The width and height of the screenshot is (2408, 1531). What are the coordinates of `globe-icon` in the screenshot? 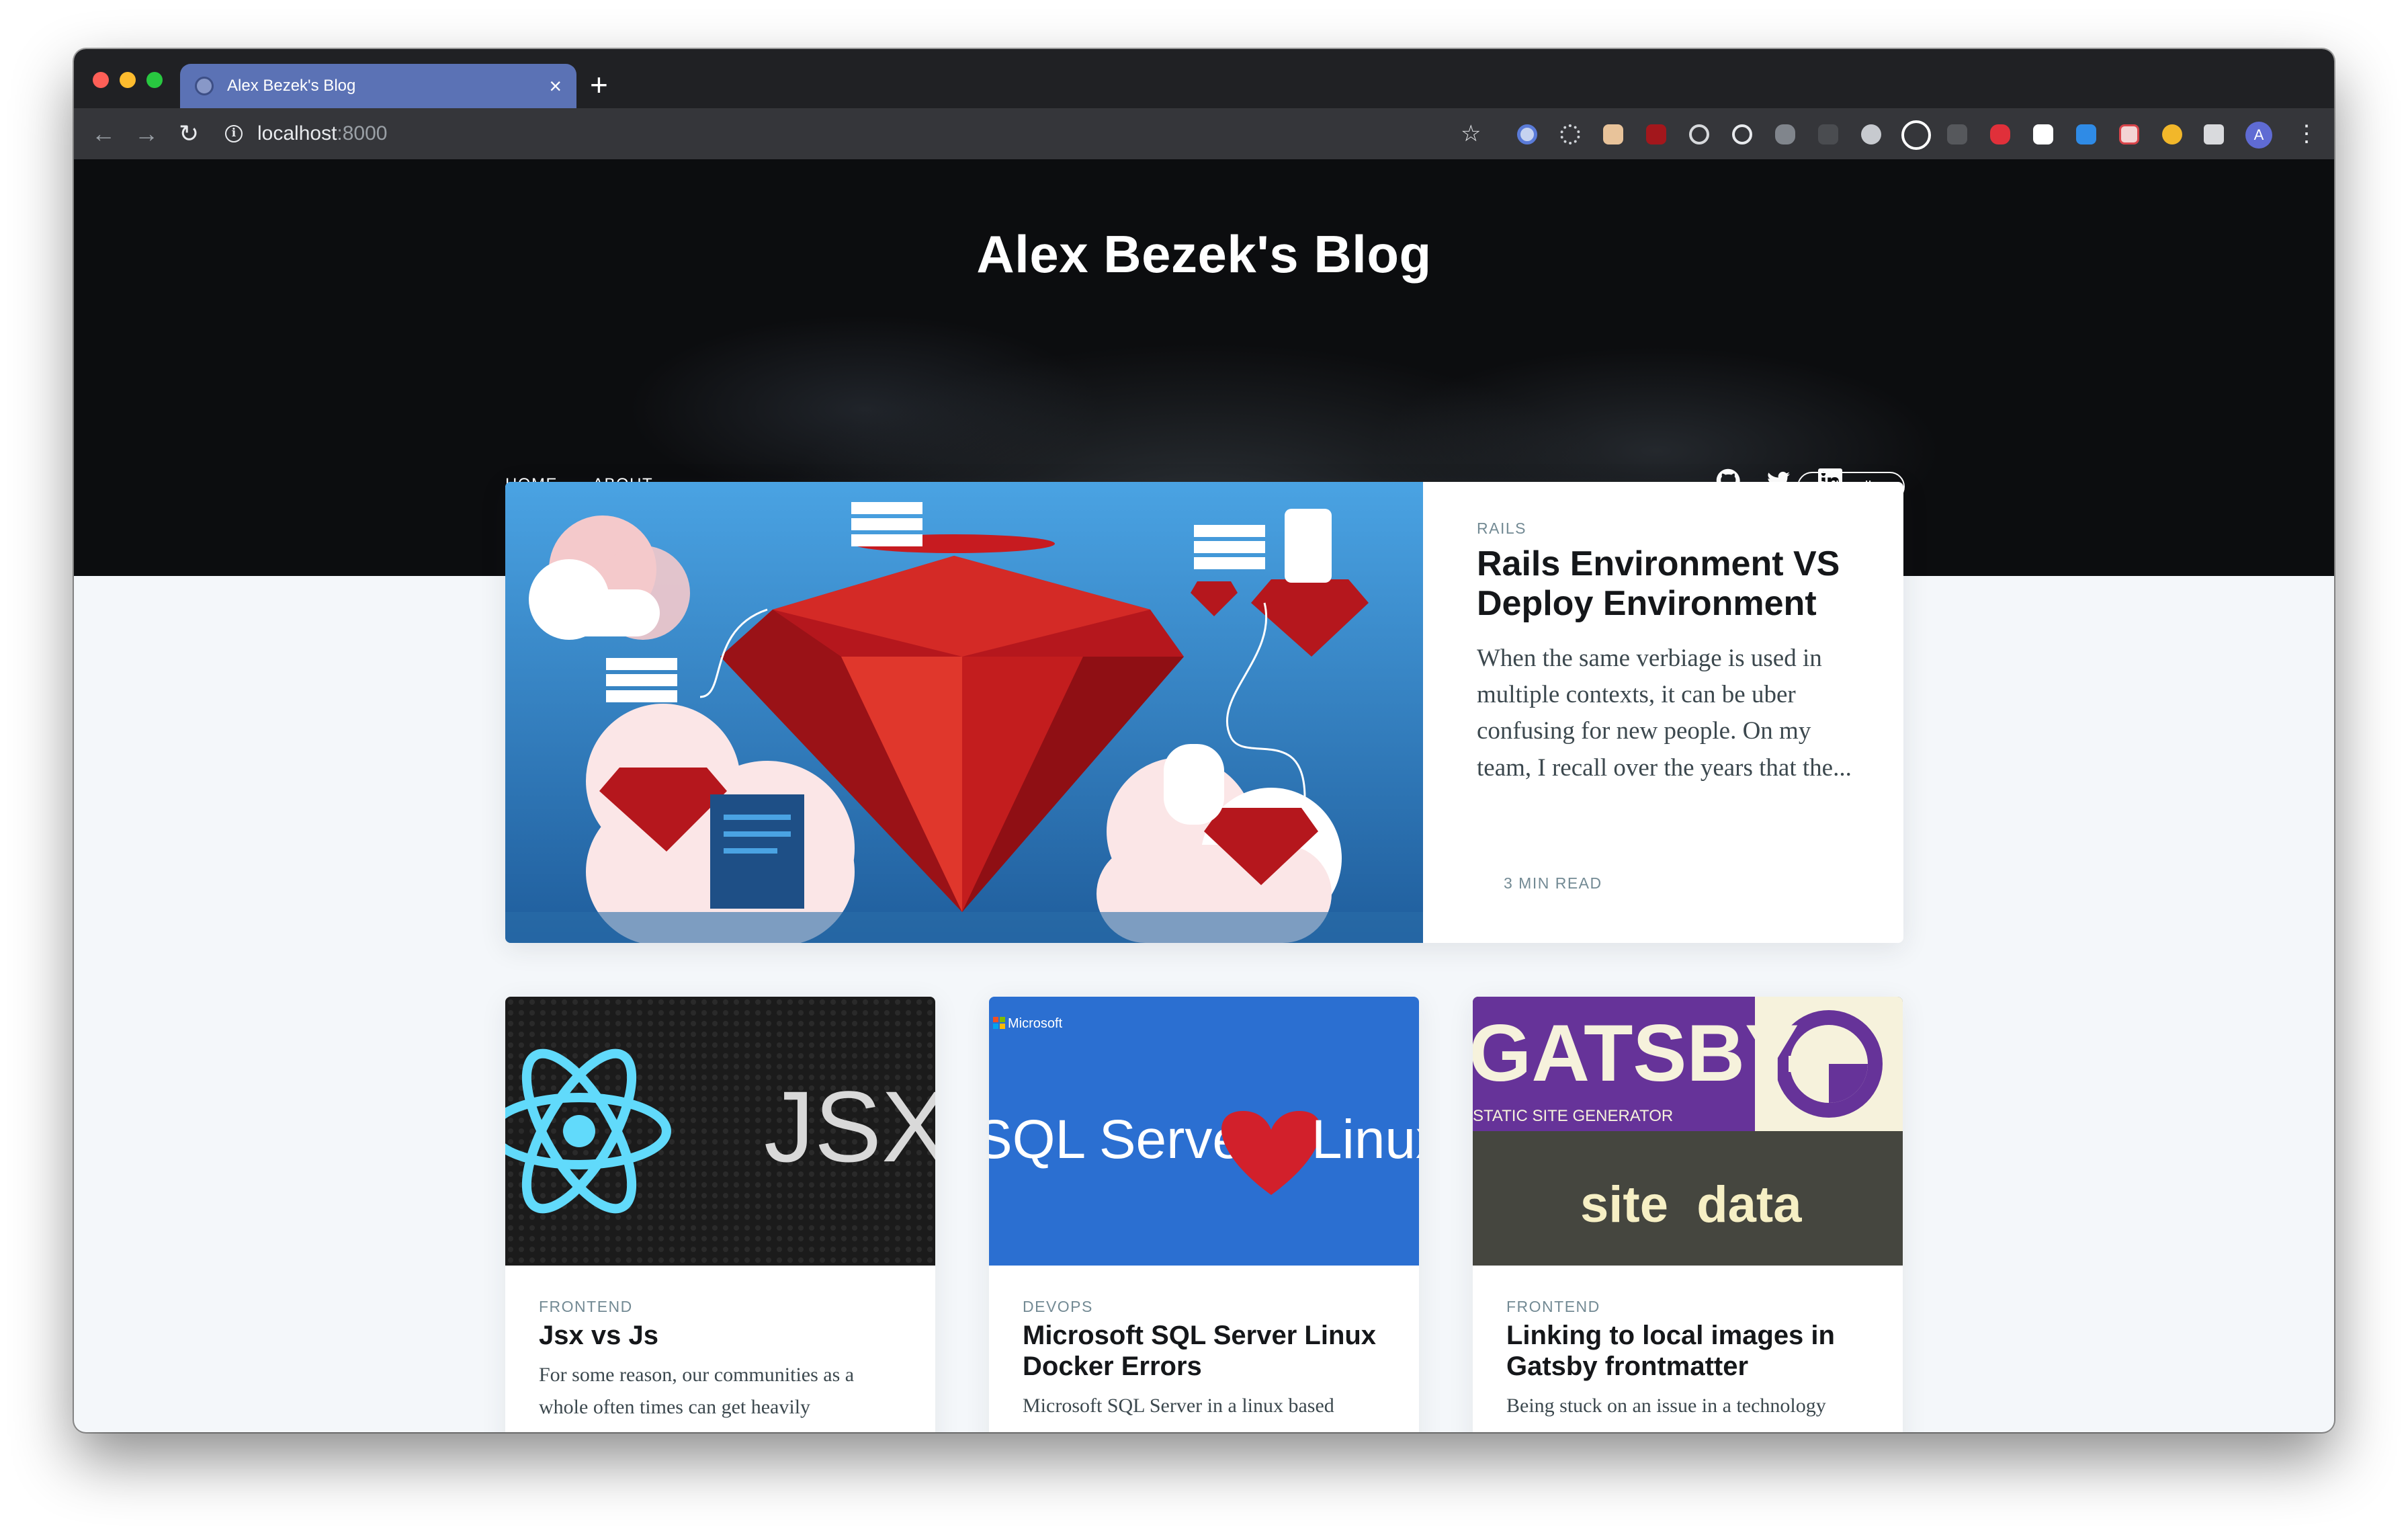 It's located at (204, 86).